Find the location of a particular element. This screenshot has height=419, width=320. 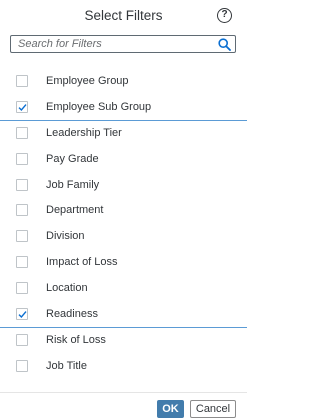

help-icon: ? is located at coordinates (224, 15).